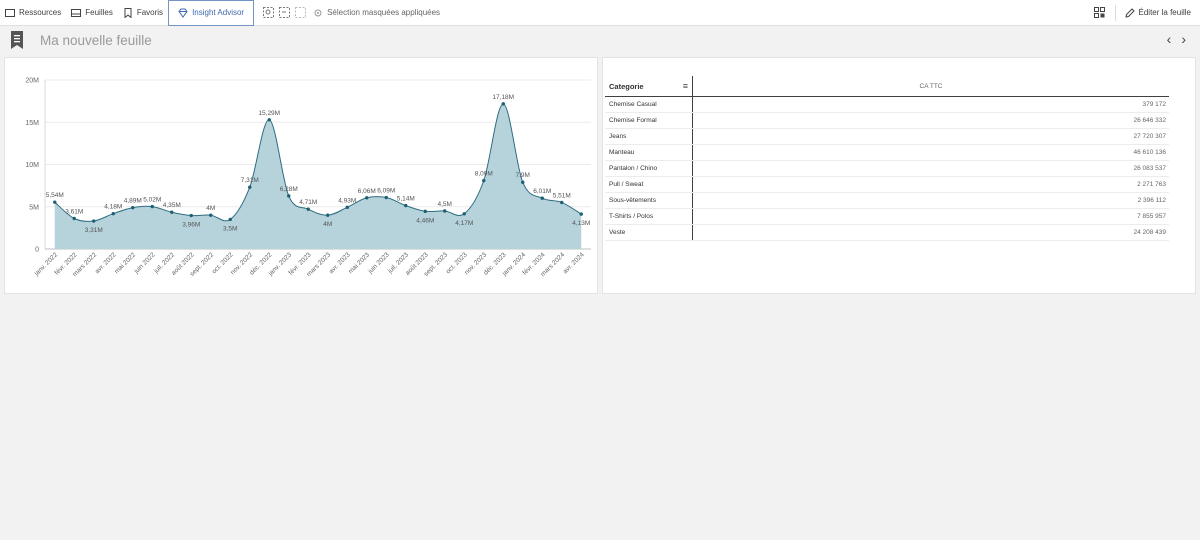 The height and width of the screenshot is (540, 1200). I want to click on data-label: 7,31M, so click(250, 180).